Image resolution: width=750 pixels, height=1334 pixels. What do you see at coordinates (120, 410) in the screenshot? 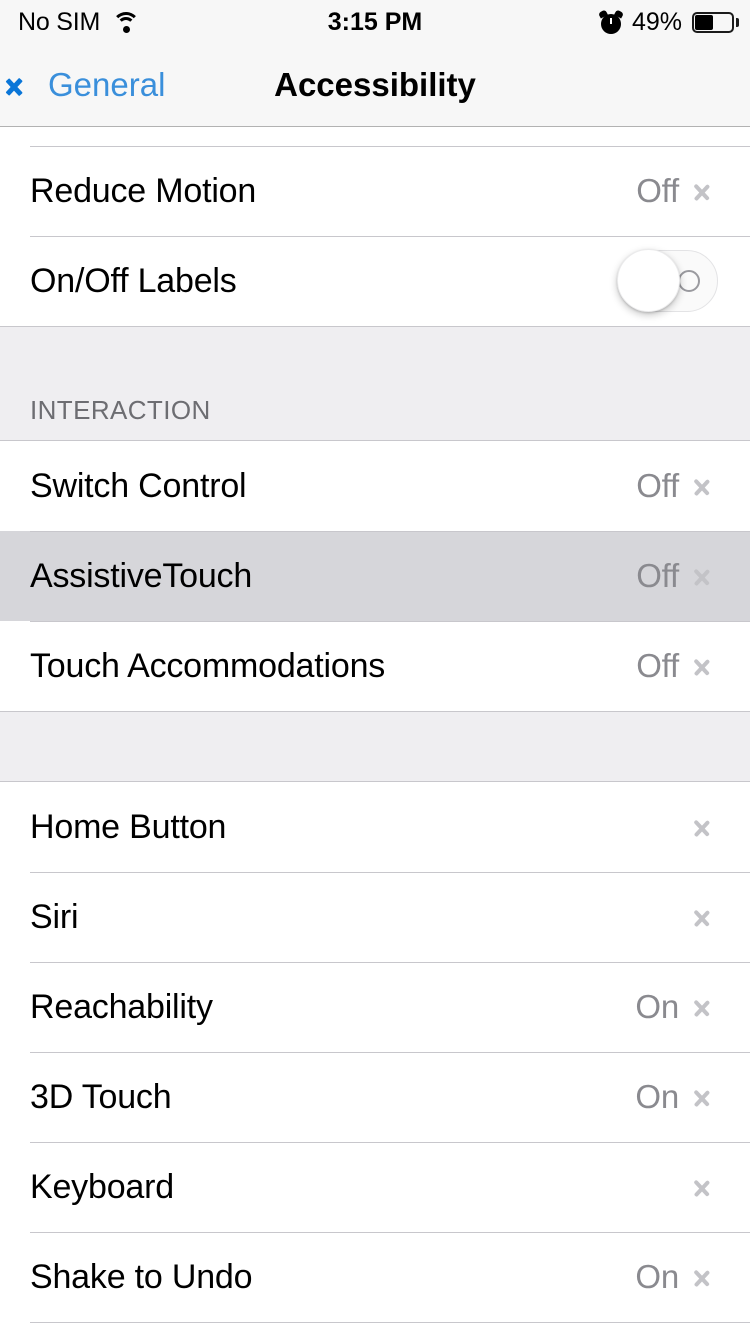
I see `section-header-label: INTERACTION` at bounding box center [120, 410].